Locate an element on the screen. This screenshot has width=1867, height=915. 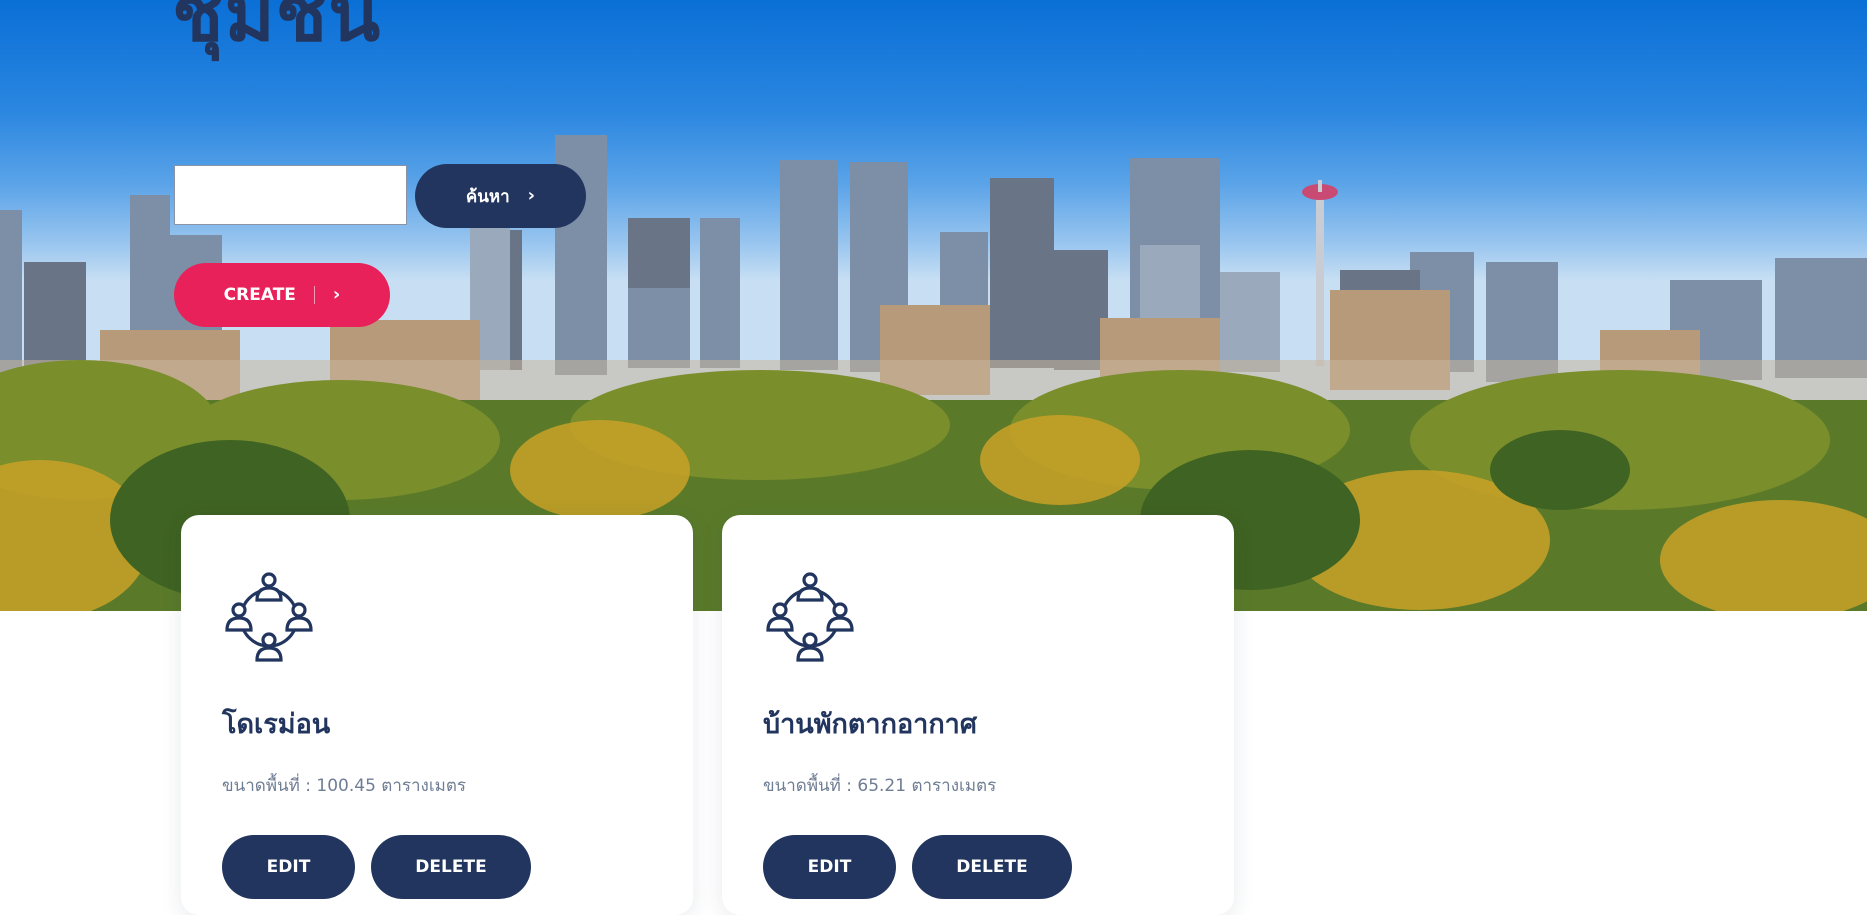
search-button: ค้นหา › is located at coordinates (500, 196).